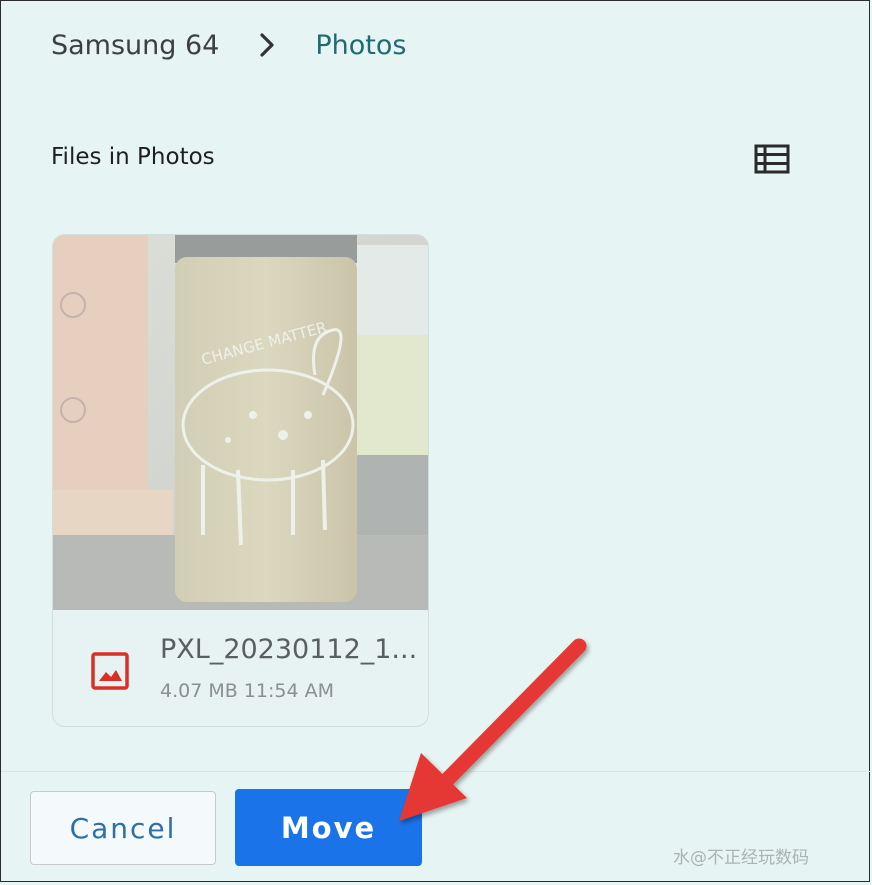 The height and width of the screenshot is (885, 872). Describe the element at coordinates (240, 668) in the screenshot. I see `file-info: PXL_20230112_1... 4.07 MB 11:54 AM` at that location.